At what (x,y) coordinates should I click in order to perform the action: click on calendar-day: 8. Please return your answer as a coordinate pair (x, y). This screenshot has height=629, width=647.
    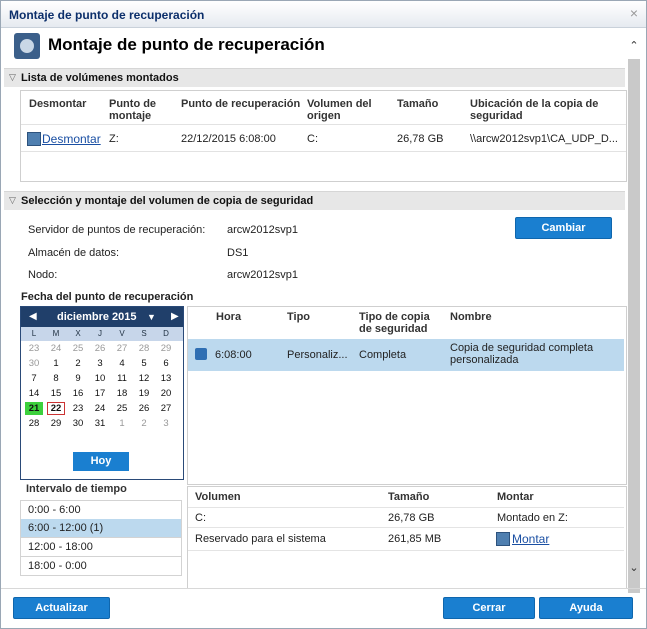
    Looking at the image, I should click on (56, 378).